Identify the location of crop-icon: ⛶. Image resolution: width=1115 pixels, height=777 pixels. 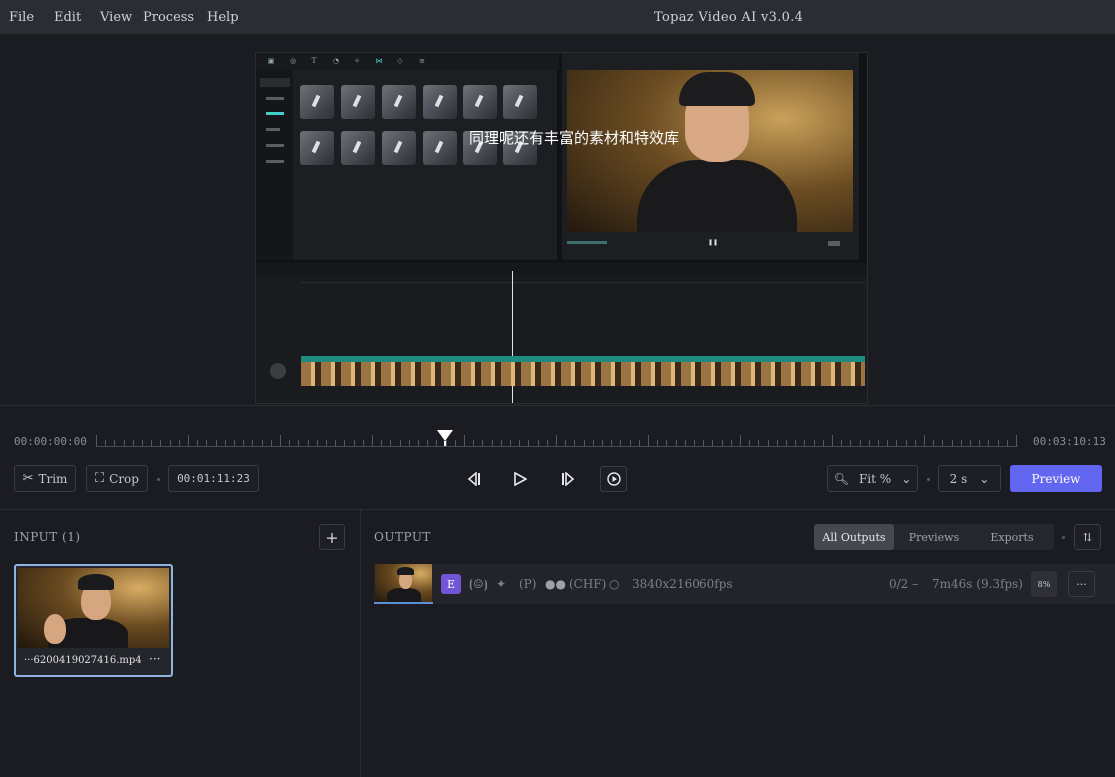
(100, 478).